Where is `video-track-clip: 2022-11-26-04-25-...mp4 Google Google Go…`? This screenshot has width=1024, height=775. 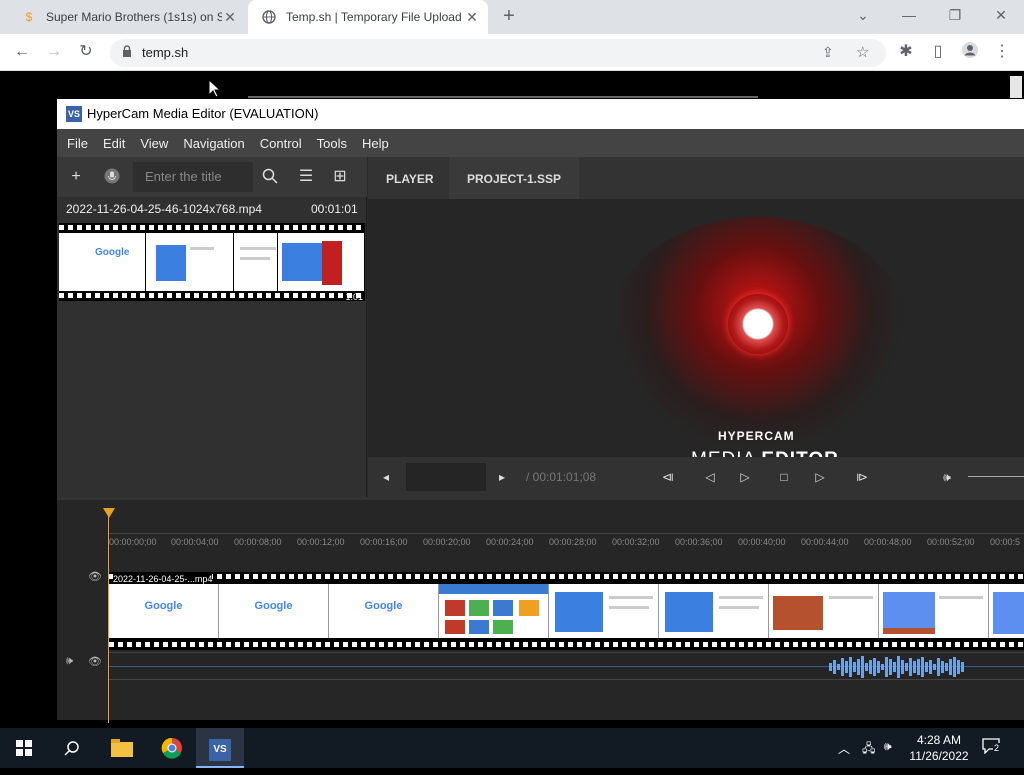 video-track-clip: 2022-11-26-04-25-...mp4 Google Google Go… is located at coordinates (566, 611).